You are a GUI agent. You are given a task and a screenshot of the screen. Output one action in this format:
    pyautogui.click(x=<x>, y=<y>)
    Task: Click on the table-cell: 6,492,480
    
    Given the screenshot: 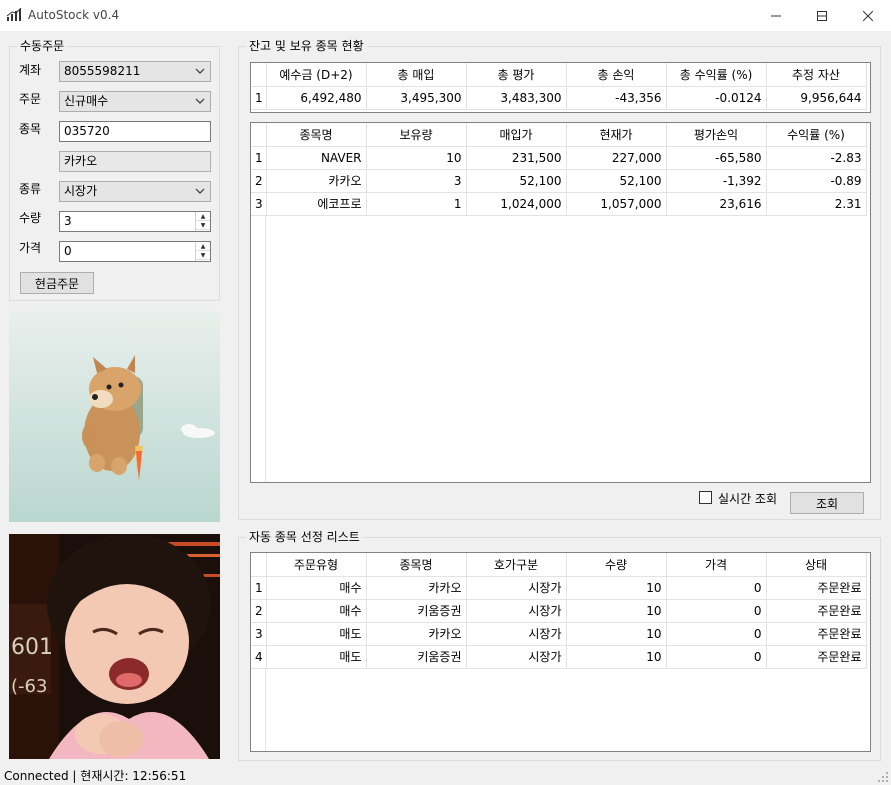 What is the action you would take?
    pyautogui.click(x=316, y=98)
    